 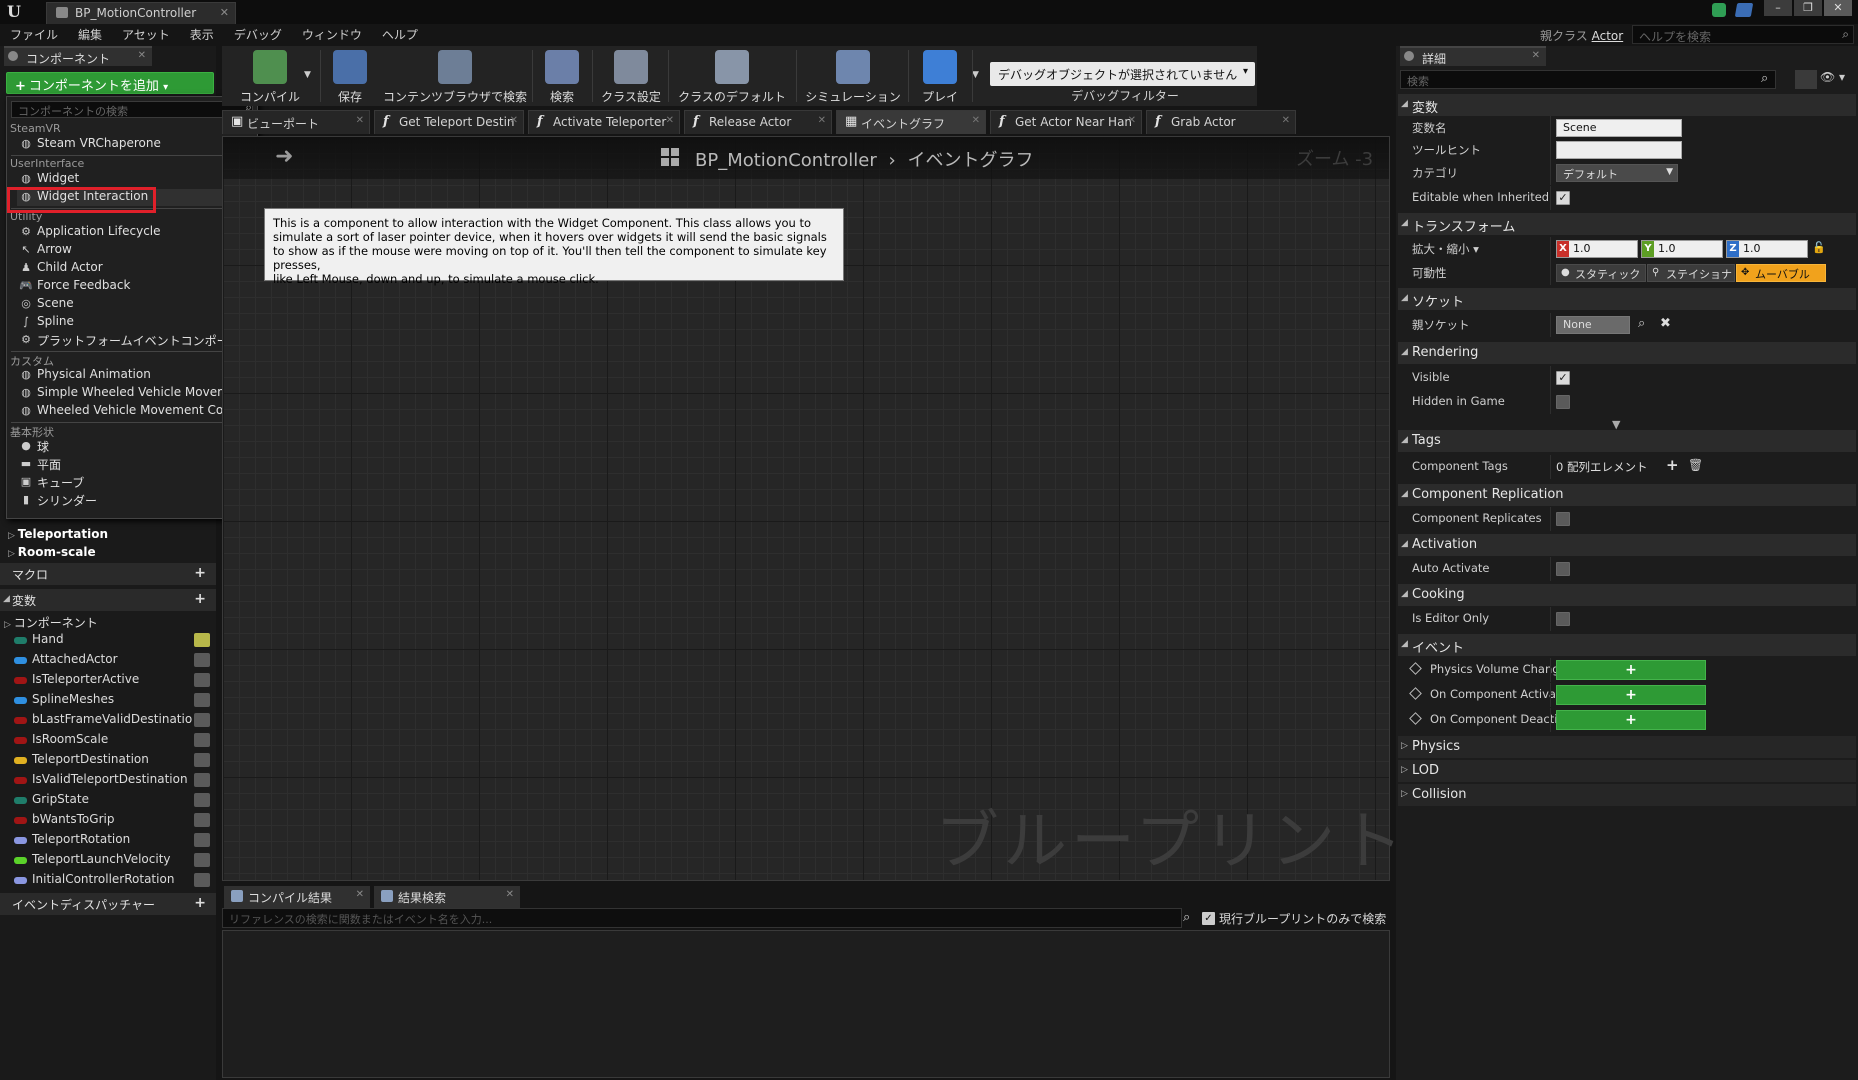 What do you see at coordinates (284, 156) in the screenshot?
I see `navigate-back-icon: ➜` at bounding box center [284, 156].